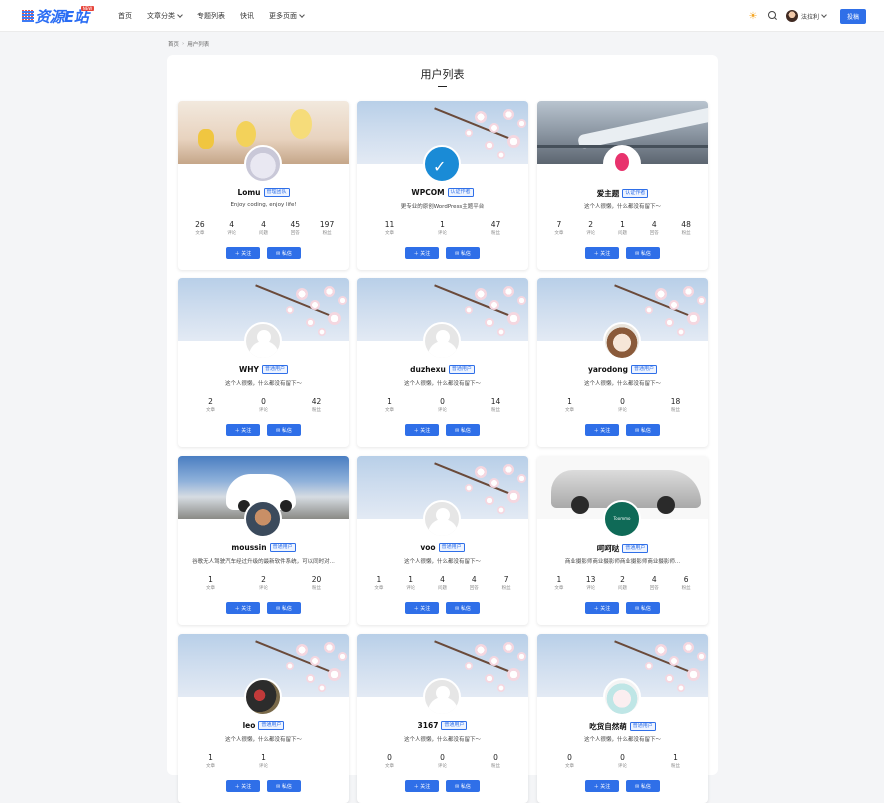  I want to click on stat-value: 4, so click(263, 224).